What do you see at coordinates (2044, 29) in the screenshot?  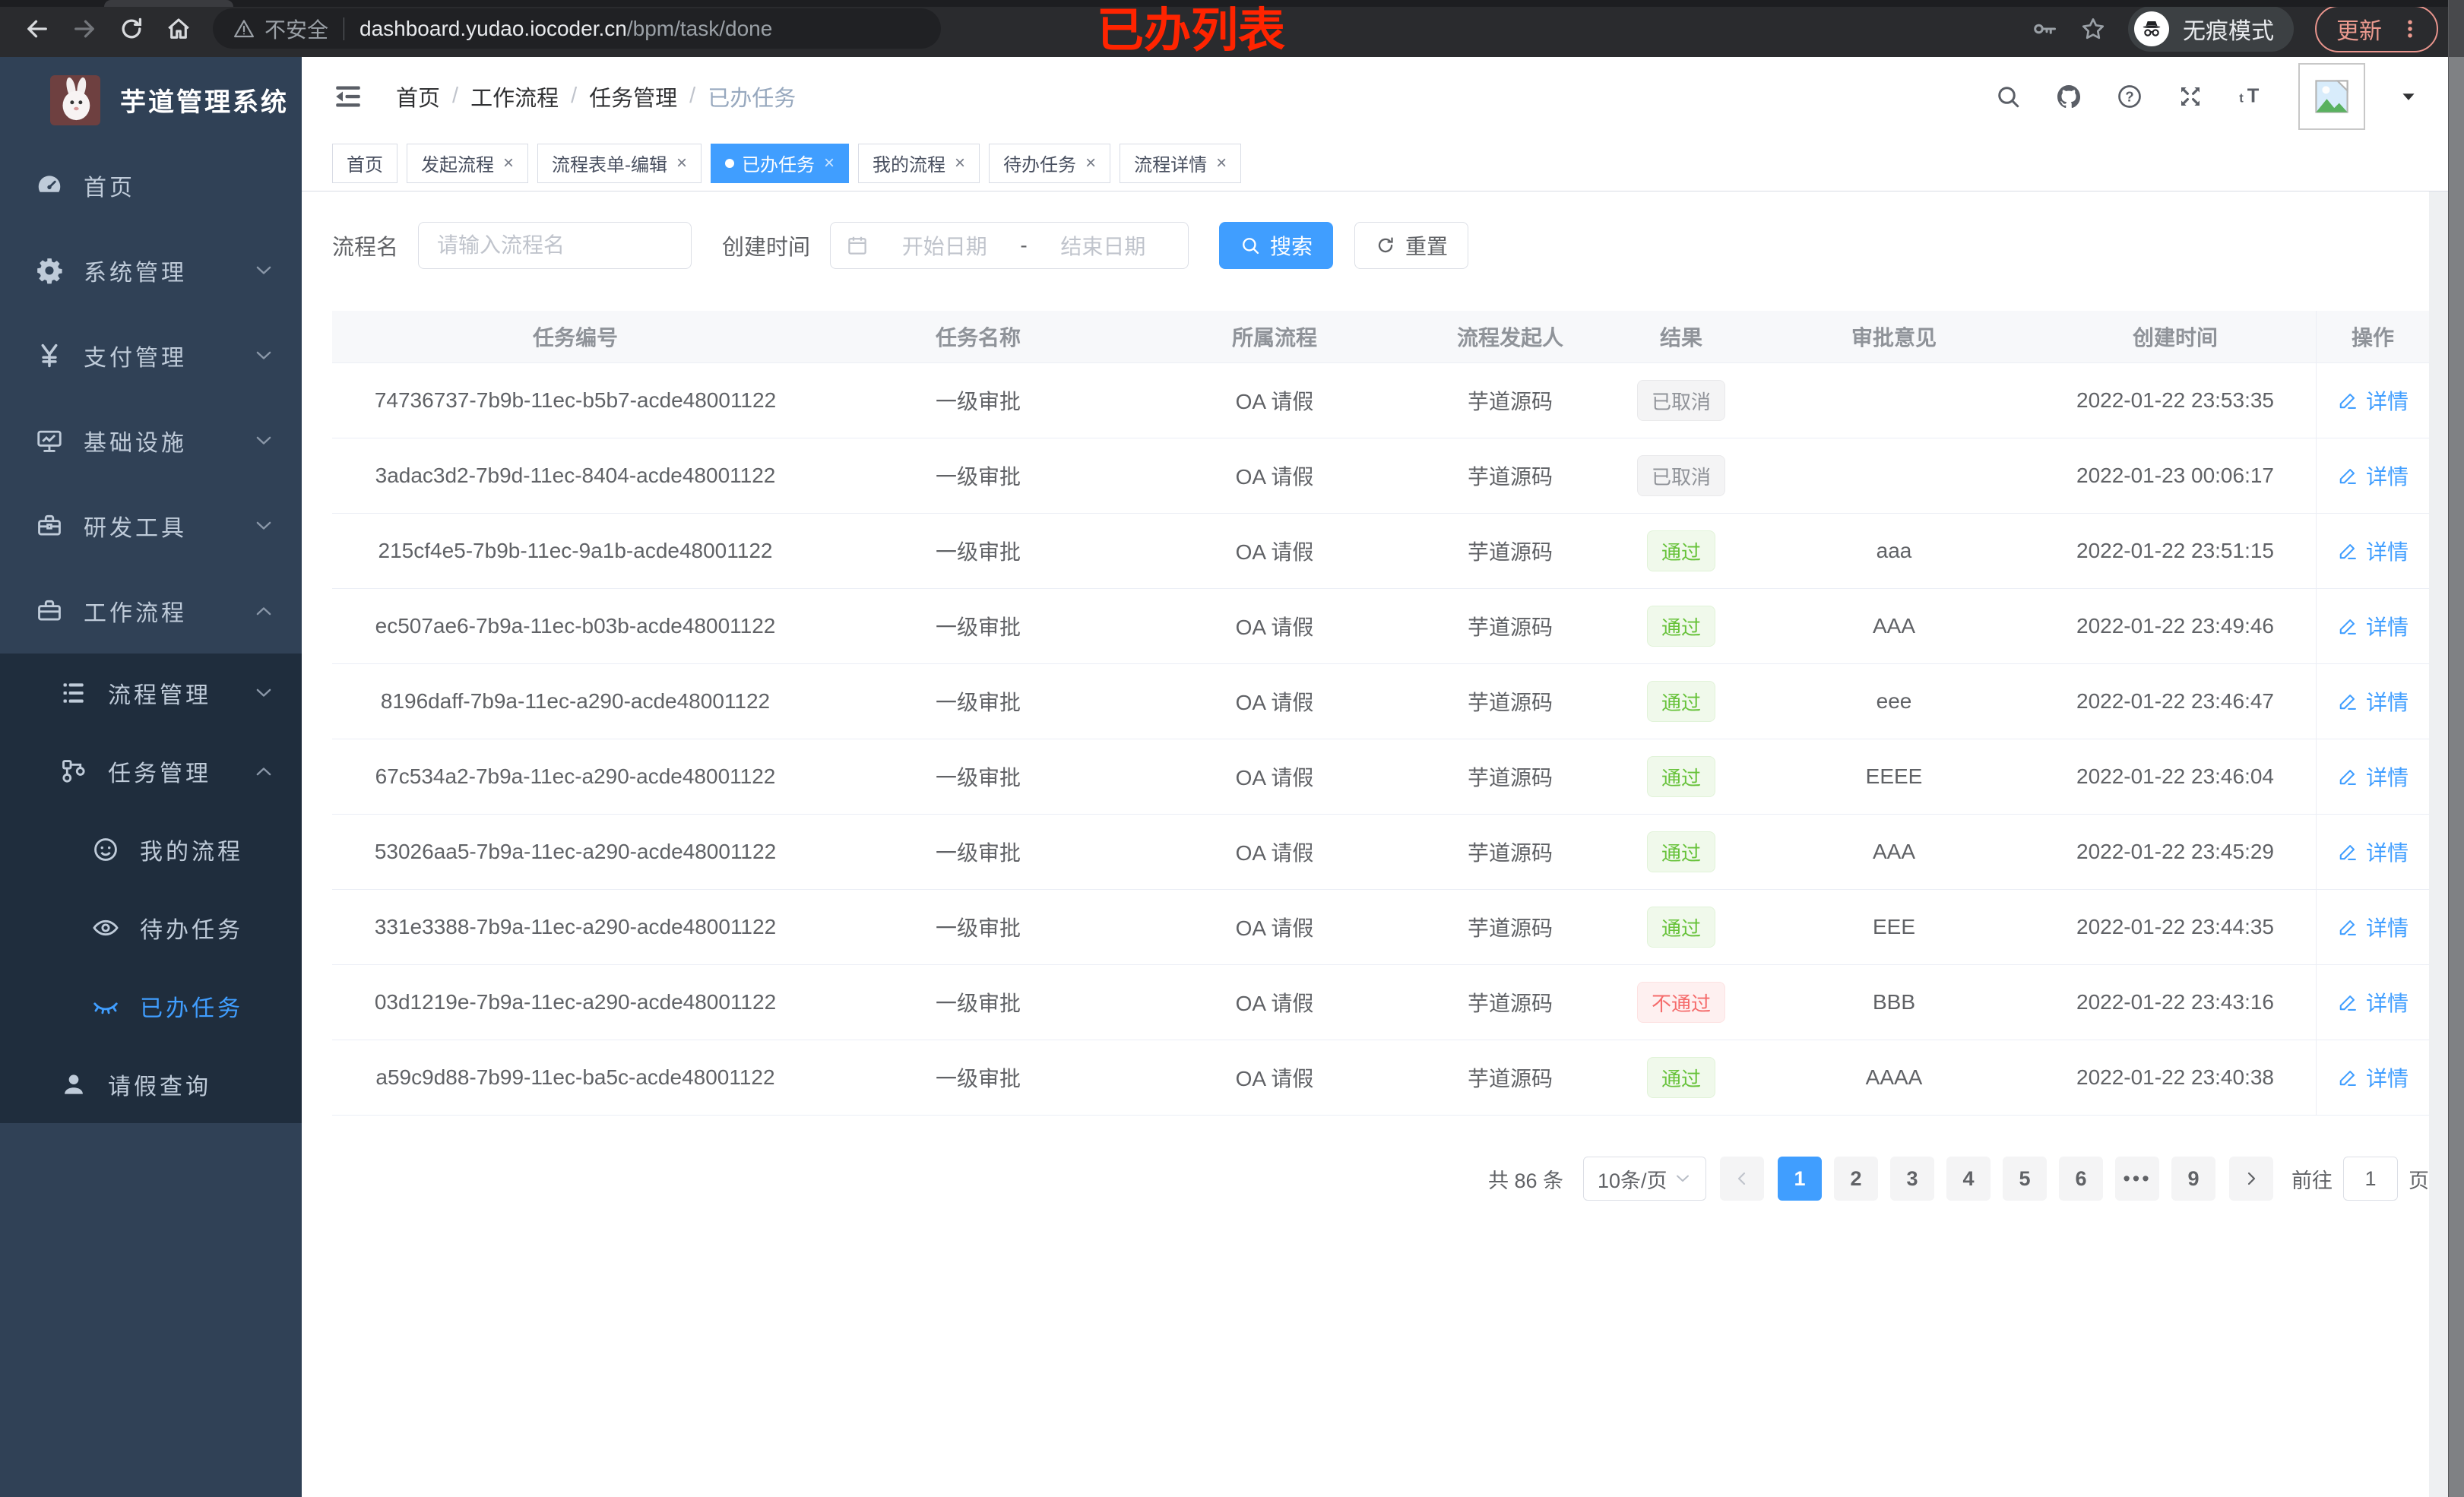 I see `key-icon` at bounding box center [2044, 29].